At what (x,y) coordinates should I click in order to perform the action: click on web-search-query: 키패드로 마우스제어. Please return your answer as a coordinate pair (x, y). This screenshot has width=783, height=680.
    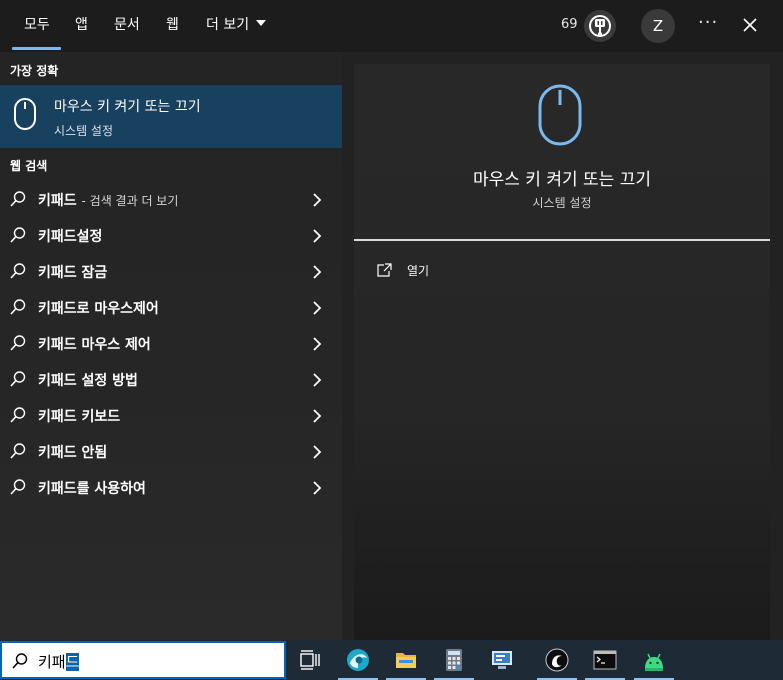
    Looking at the image, I should click on (98, 309).